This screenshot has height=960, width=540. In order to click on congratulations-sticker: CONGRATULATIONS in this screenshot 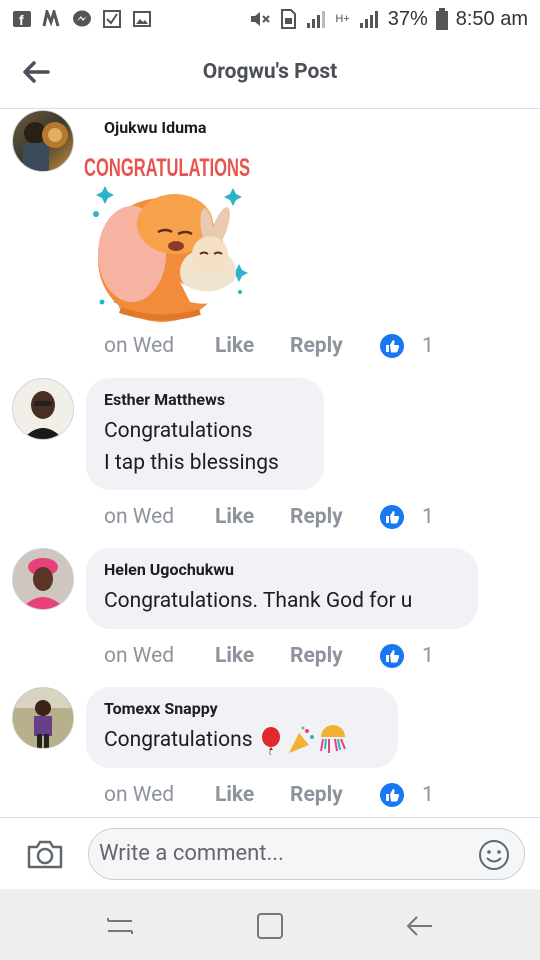, I will do `click(167, 239)`.